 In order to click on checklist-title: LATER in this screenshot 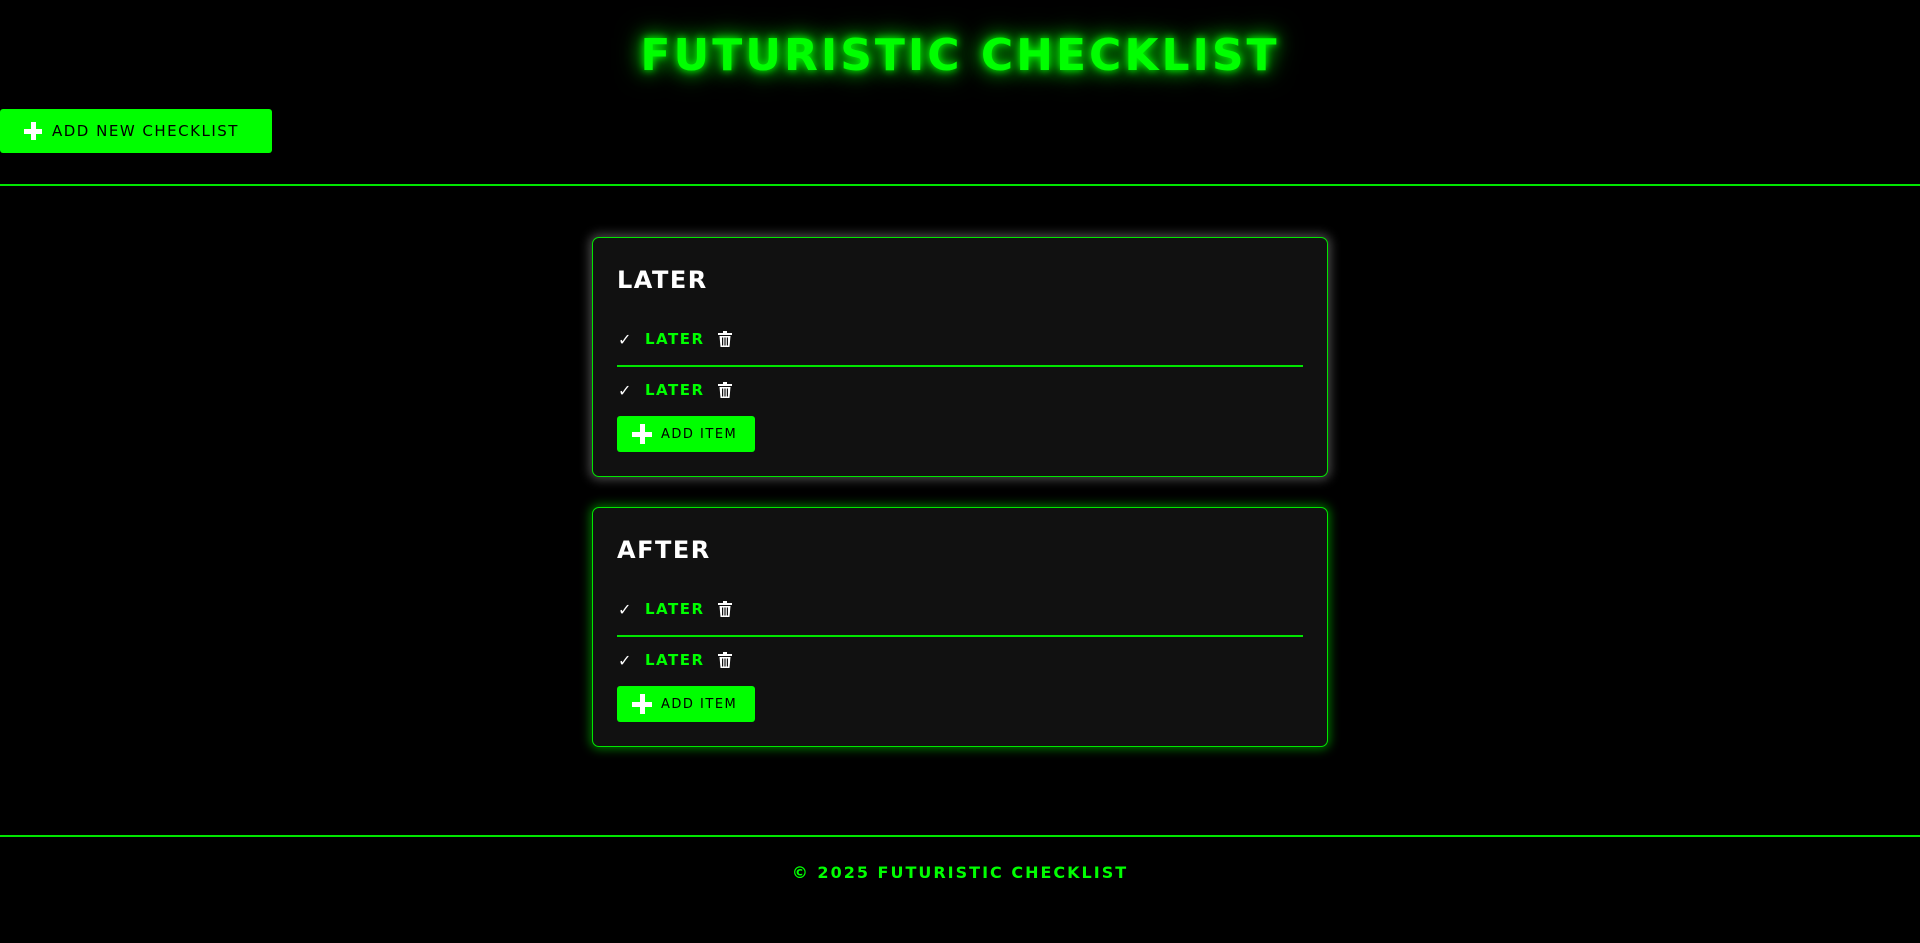, I will do `click(662, 280)`.